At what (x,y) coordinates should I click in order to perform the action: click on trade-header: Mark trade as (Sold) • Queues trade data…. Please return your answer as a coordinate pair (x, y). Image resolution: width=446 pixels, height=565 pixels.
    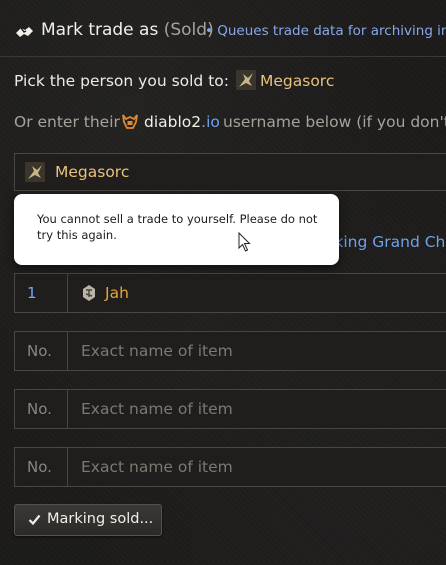
    Looking at the image, I should click on (223, 33).